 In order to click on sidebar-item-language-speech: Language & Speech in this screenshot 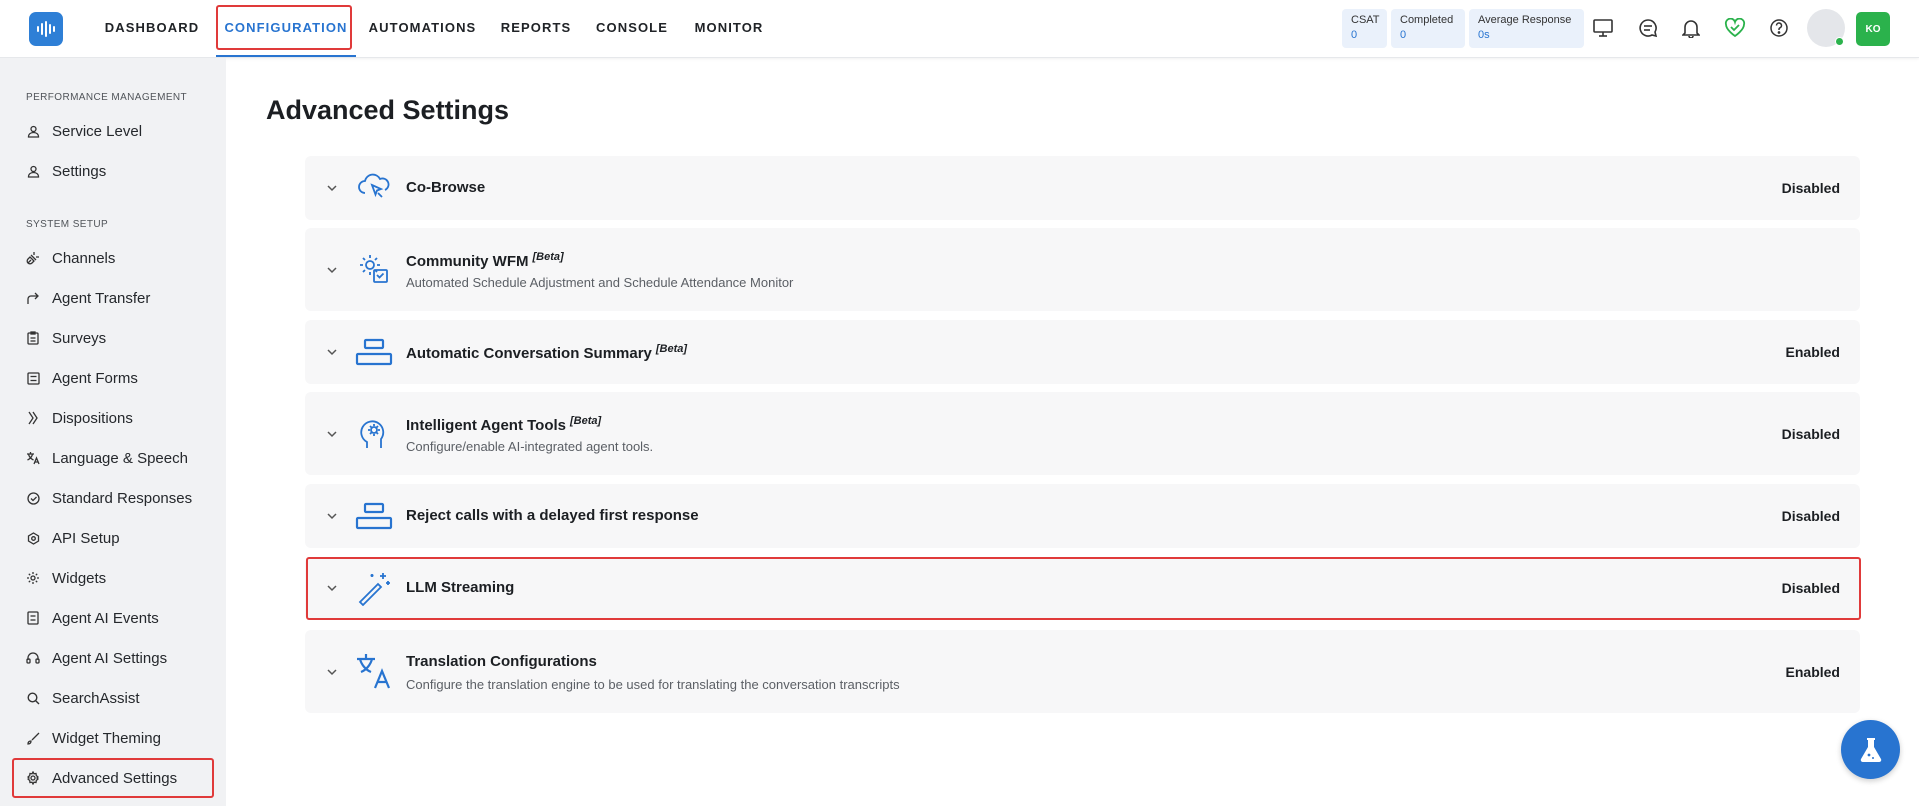, I will do `click(107, 458)`.